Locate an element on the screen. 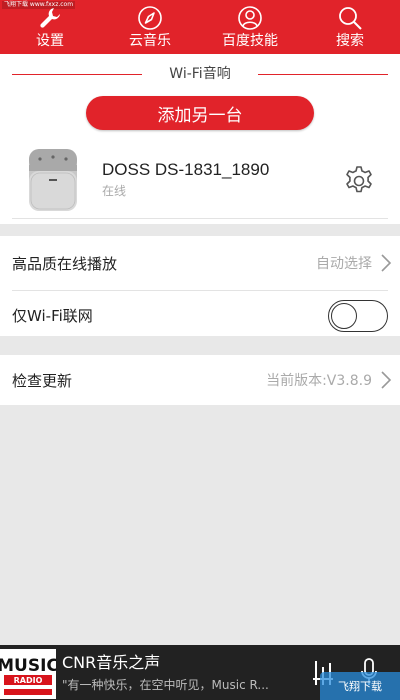  wifi-only-toggle is located at coordinates (358, 316).